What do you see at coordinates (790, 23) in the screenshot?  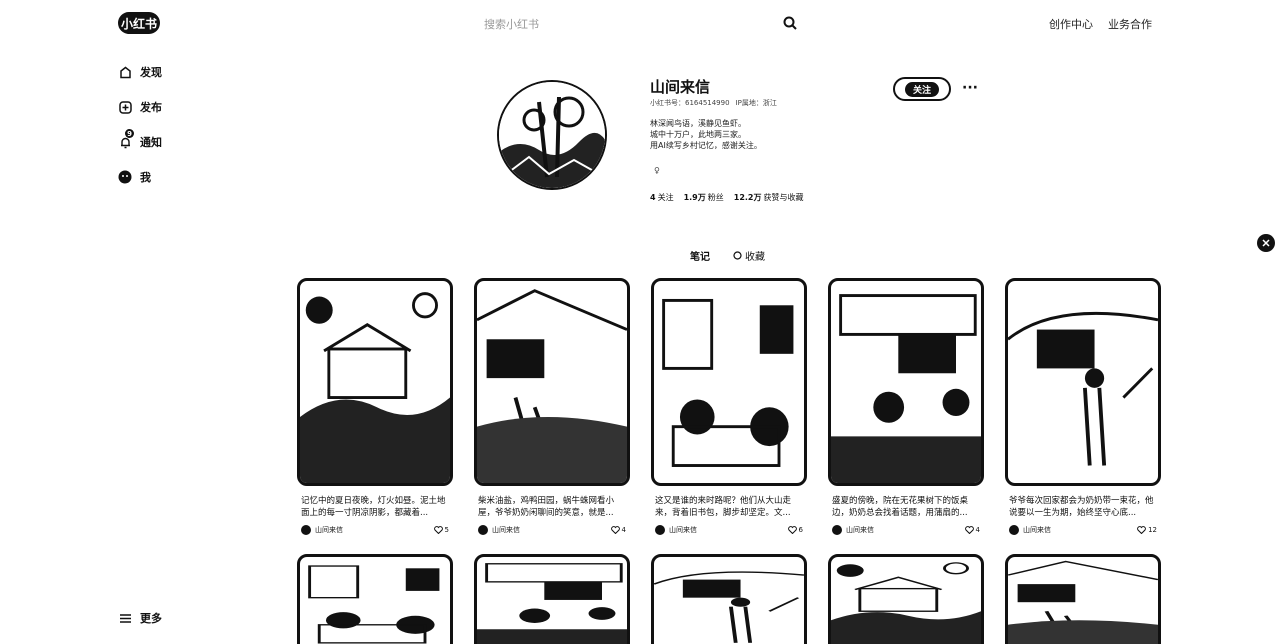 I see `search-icon` at bounding box center [790, 23].